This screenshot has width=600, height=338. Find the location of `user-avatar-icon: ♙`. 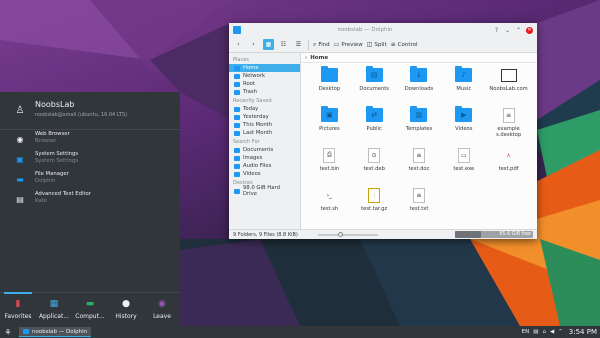

user-avatar-icon: ♙ is located at coordinates (20, 110).